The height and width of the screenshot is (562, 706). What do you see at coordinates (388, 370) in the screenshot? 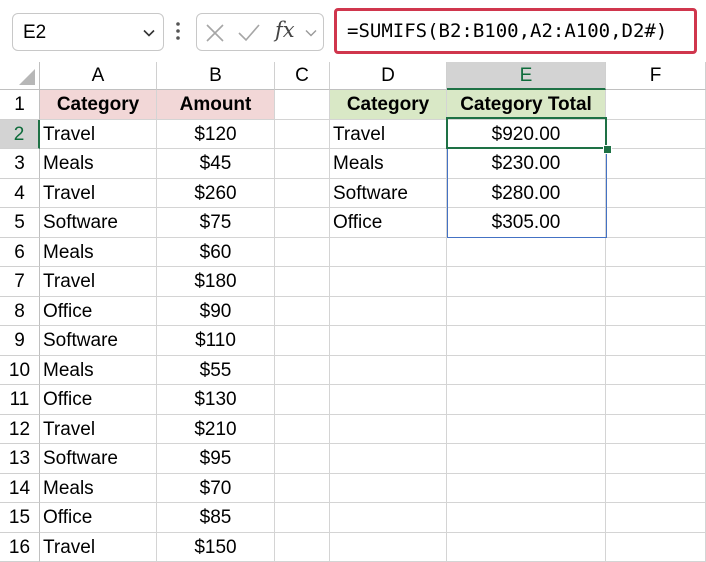
I see `cell-d10` at bounding box center [388, 370].